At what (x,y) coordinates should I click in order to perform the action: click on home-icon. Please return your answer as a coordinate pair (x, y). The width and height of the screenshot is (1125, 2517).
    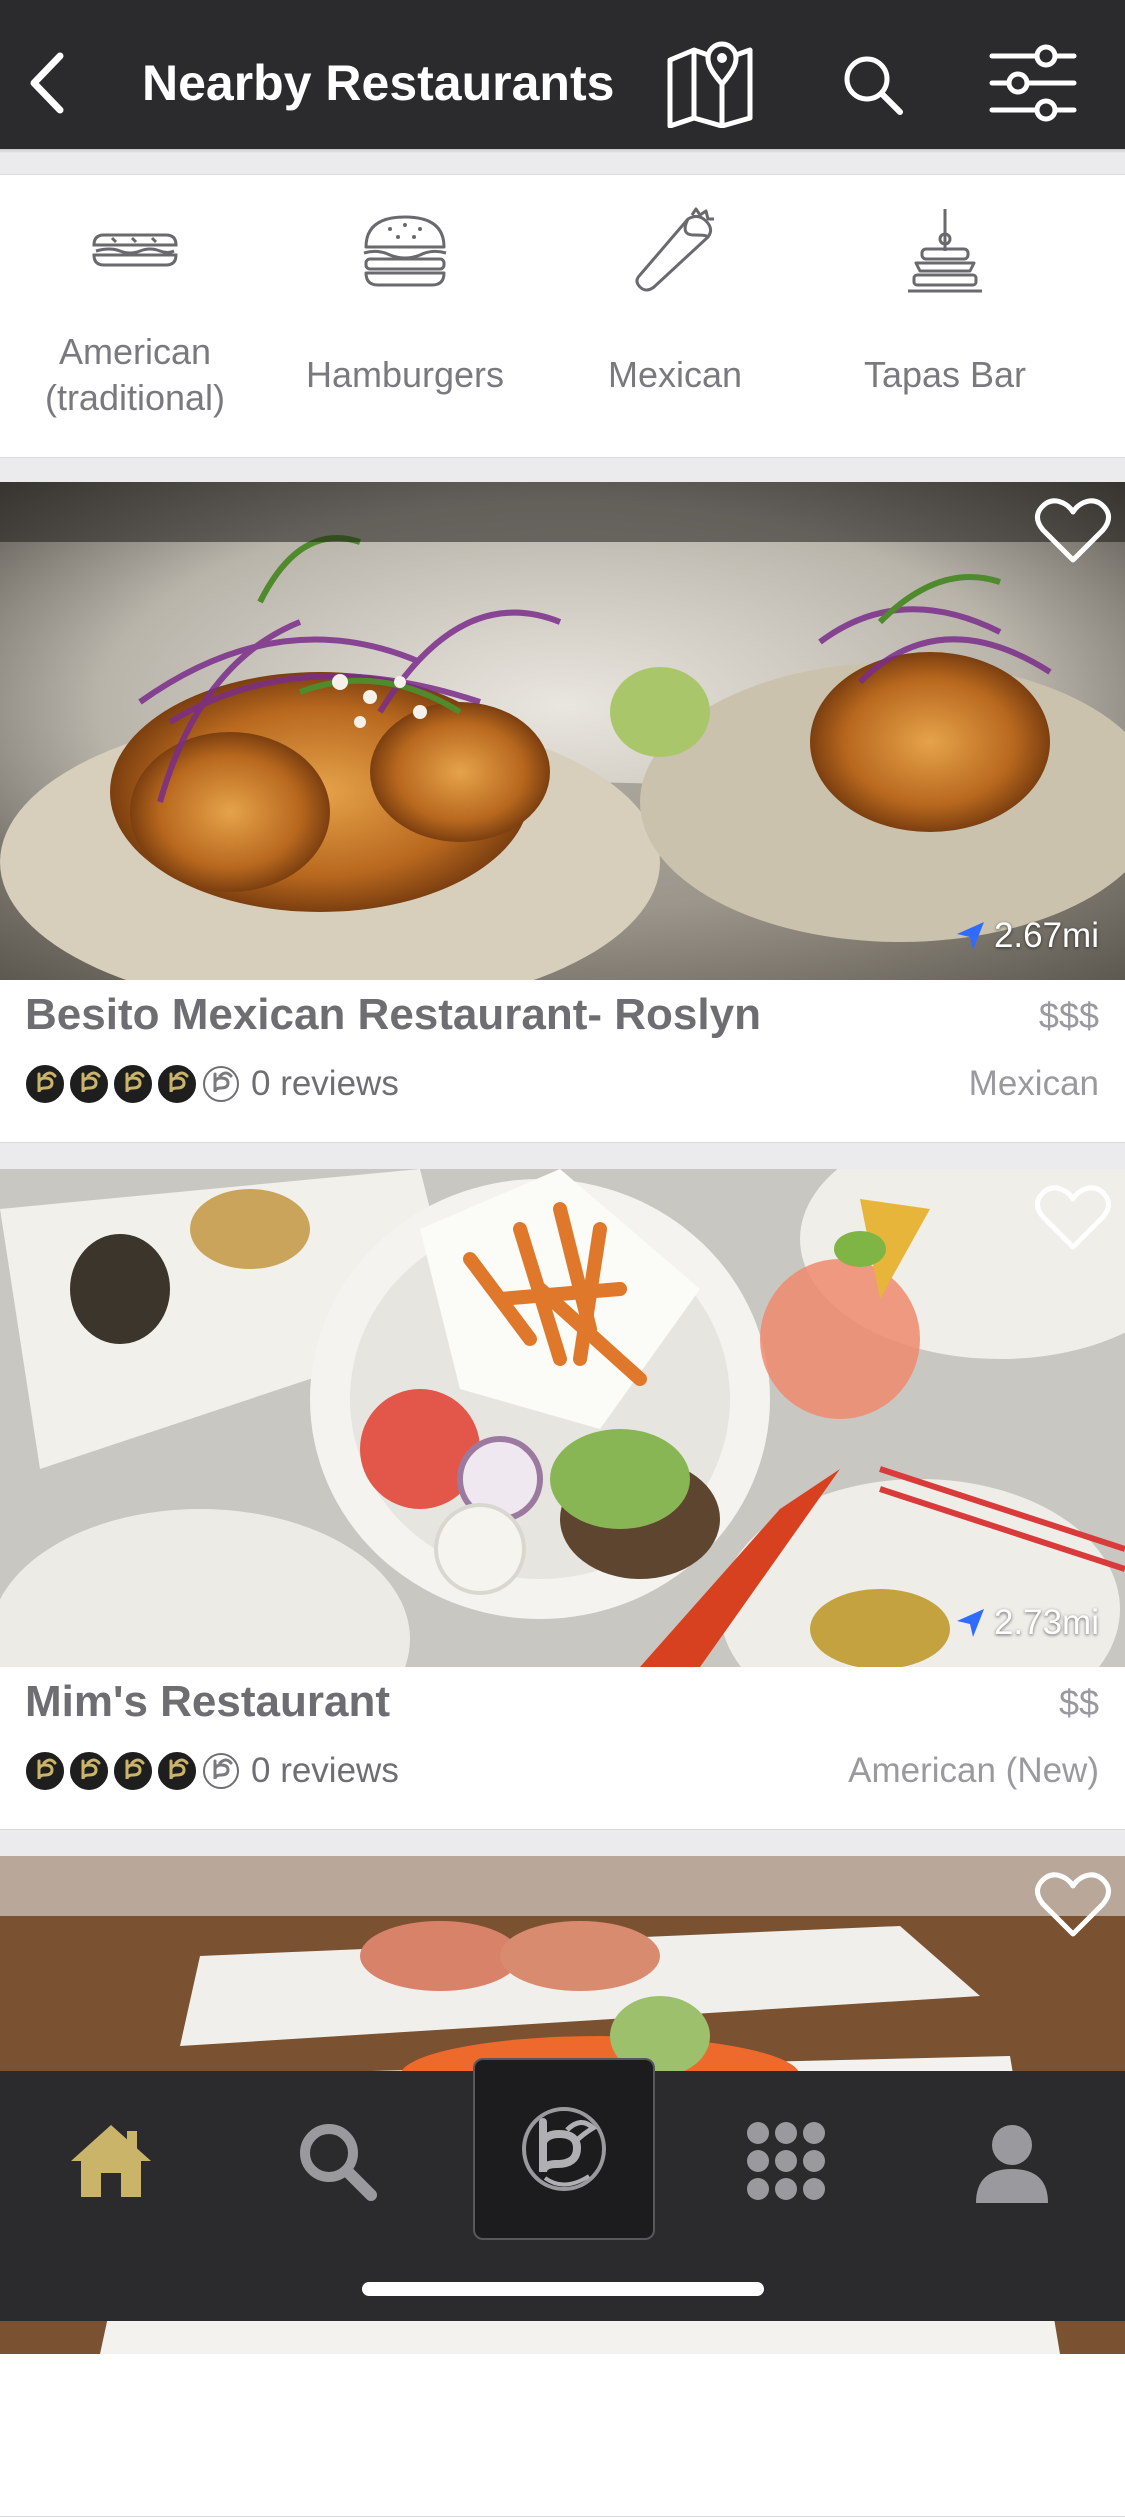
    Looking at the image, I should click on (111, 2161).